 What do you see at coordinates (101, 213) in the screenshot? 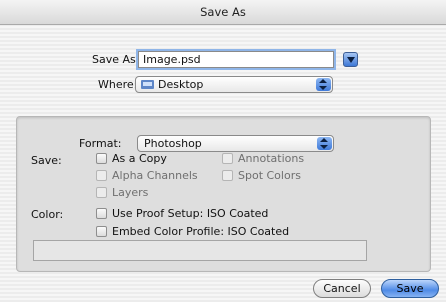
I see `use-proof-setup-checkbox` at bounding box center [101, 213].